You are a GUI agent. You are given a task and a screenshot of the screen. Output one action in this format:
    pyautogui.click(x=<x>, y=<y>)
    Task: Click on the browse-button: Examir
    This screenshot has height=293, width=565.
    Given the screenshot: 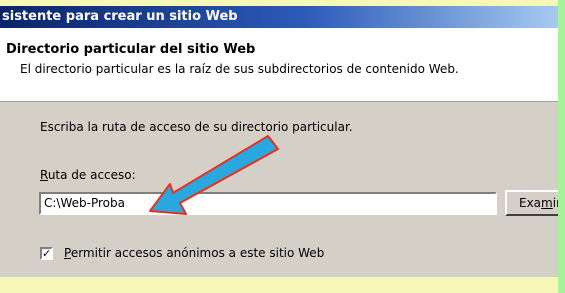 What is the action you would take?
    pyautogui.click(x=535, y=203)
    